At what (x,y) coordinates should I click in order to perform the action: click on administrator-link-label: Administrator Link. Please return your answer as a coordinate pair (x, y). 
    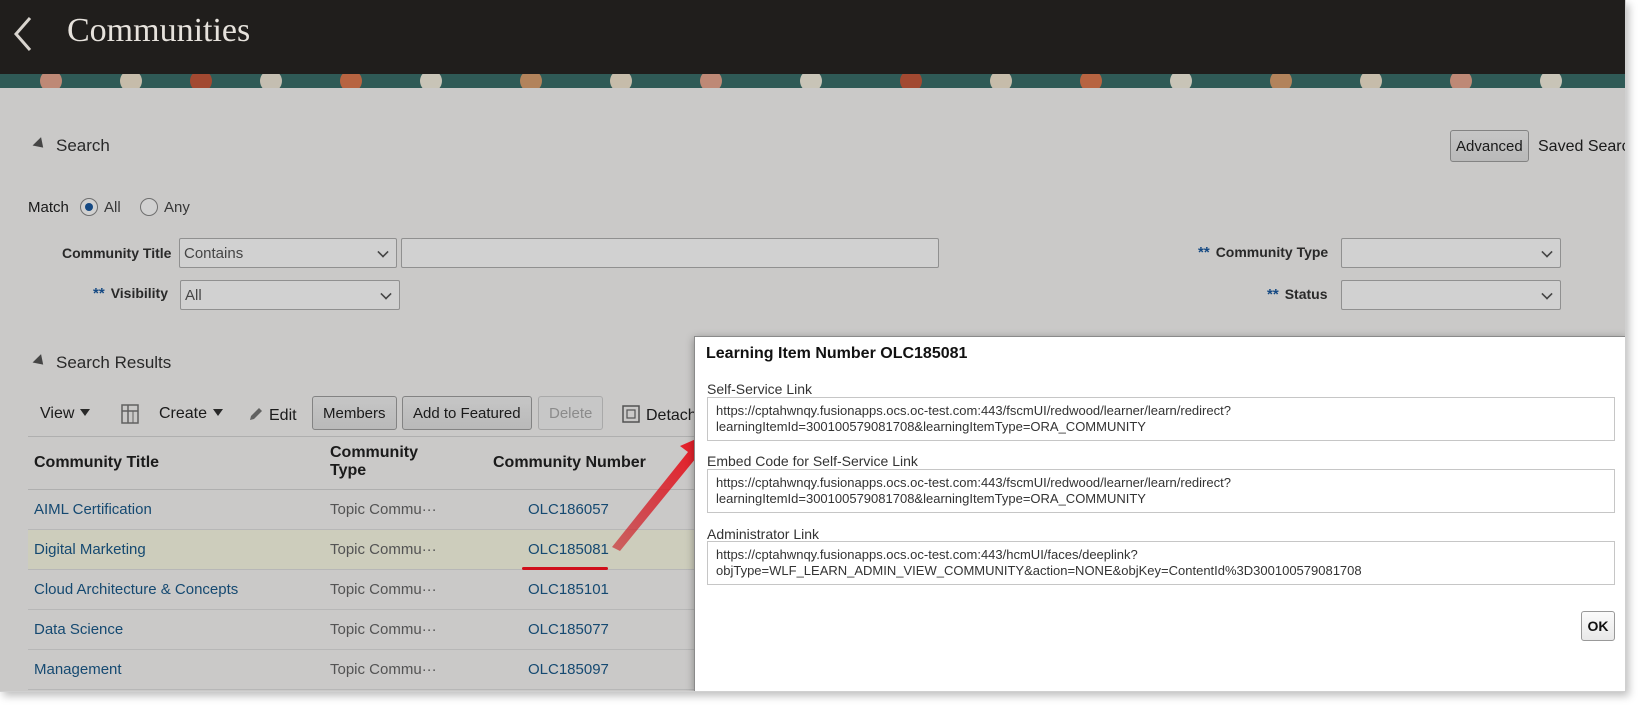
    Looking at the image, I should click on (763, 534).